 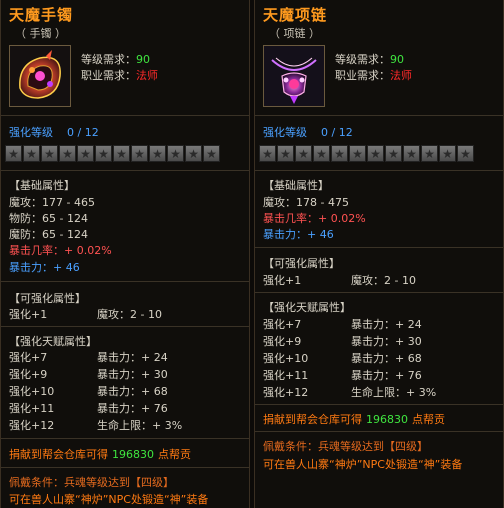 What do you see at coordinates (306, 202) in the screenshot?
I see `base-attribute: 魔攻：178 - 475` at bounding box center [306, 202].